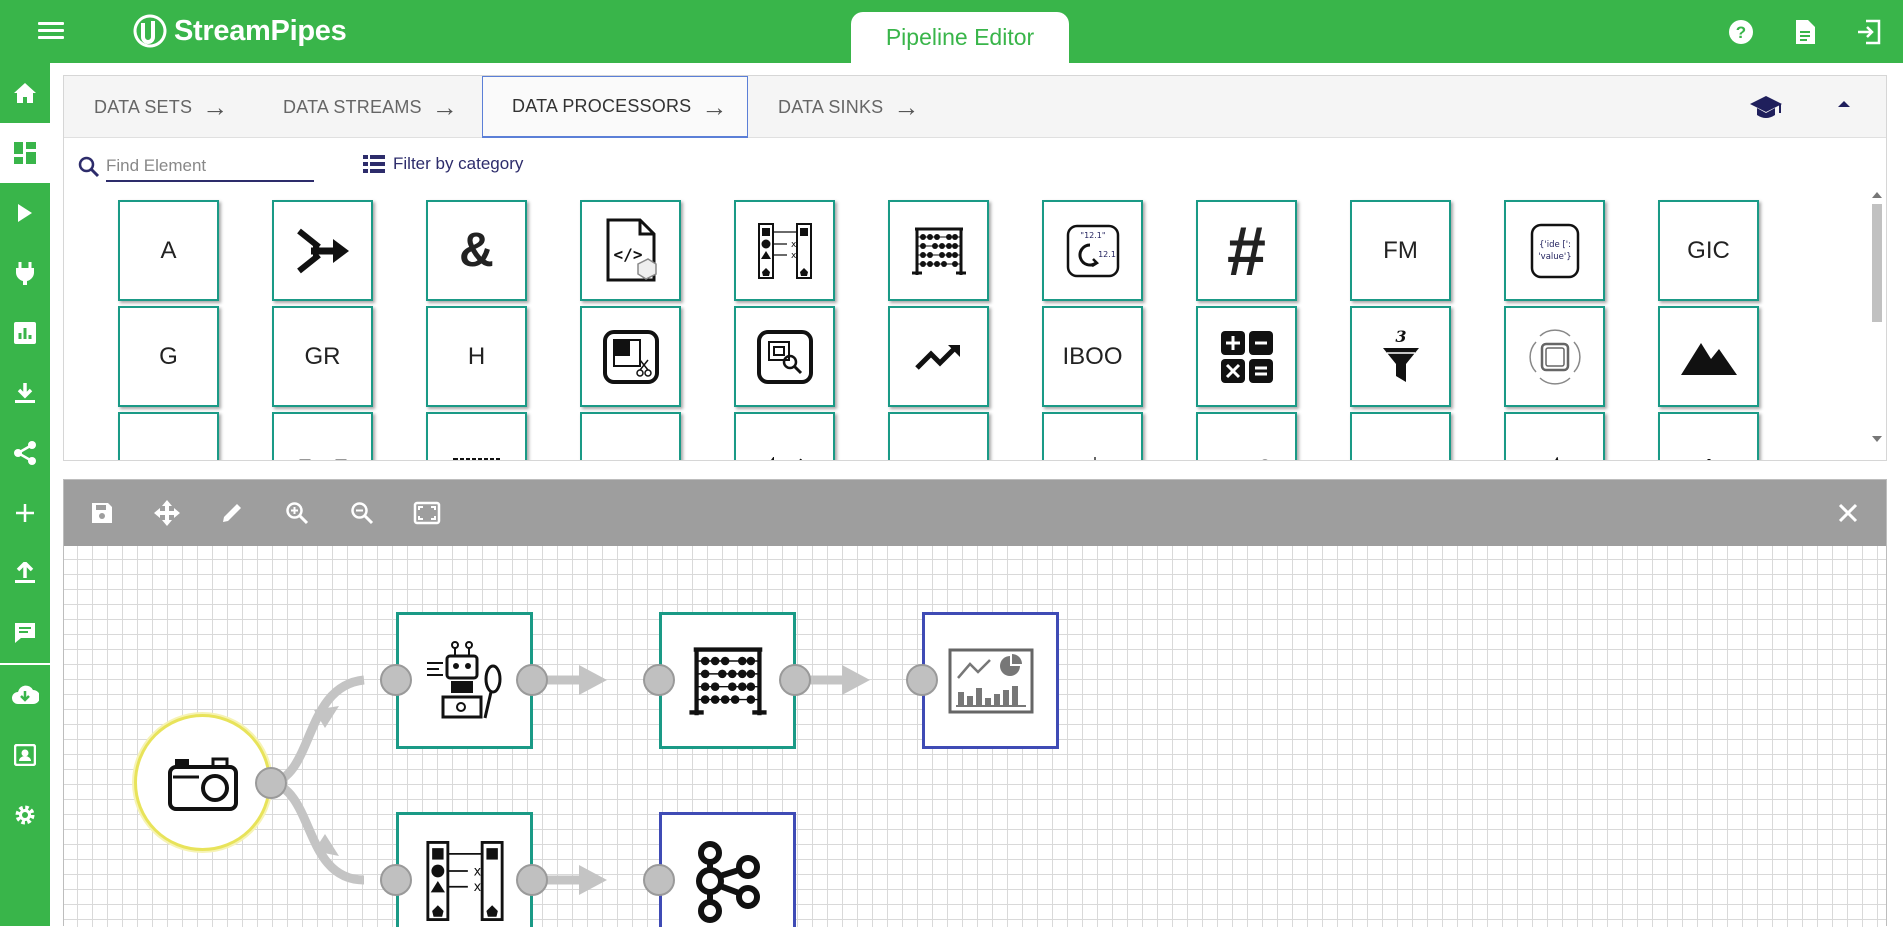 Image resolution: width=1903 pixels, height=927 pixels. What do you see at coordinates (168, 356) in the screenshot?
I see `processor-tile-g: G` at bounding box center [168, 356].